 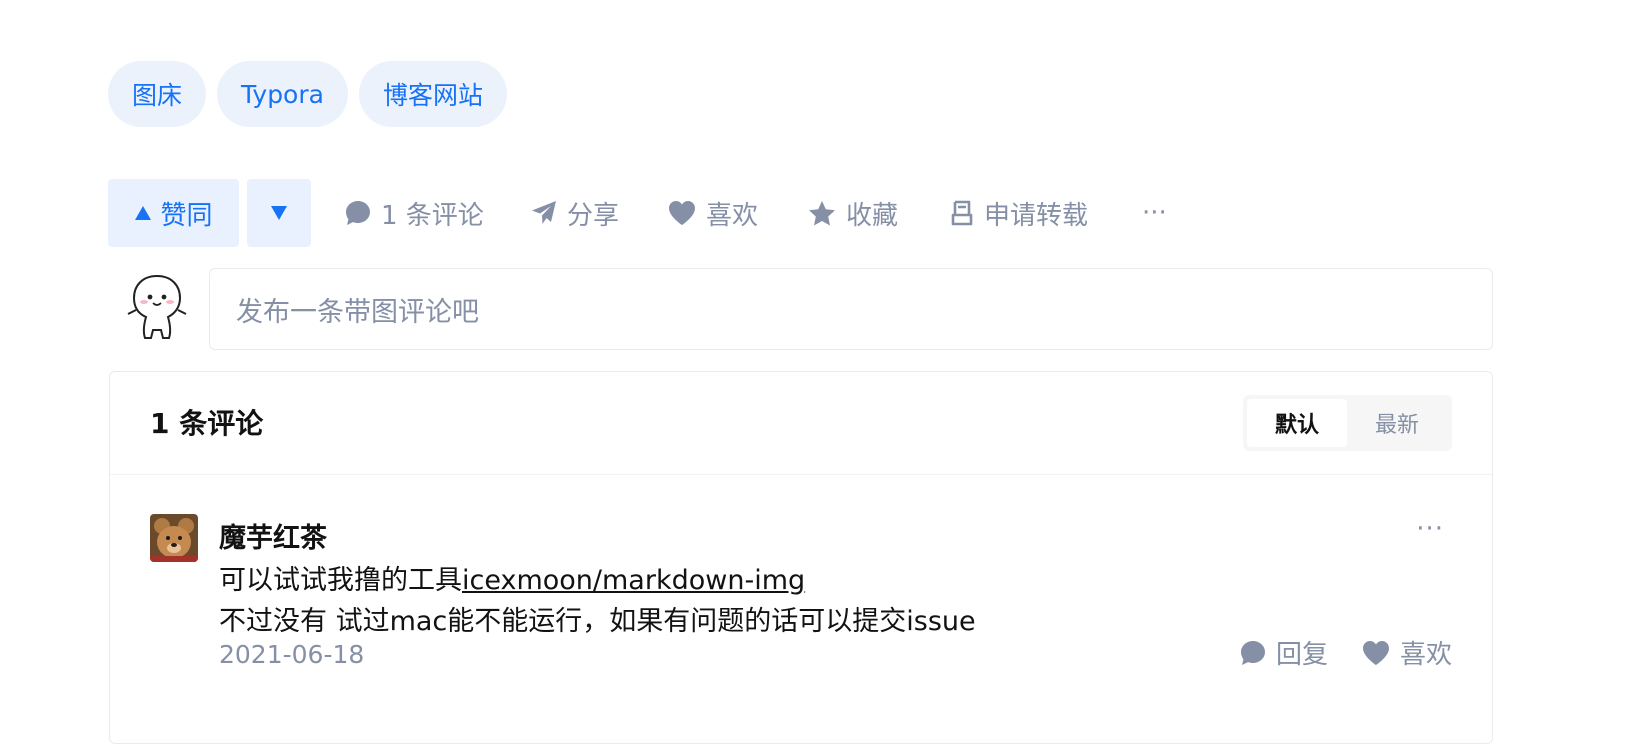 What do you see at coordinates (962, 213) in the screenshot?
I see `document-icon` at bounding box center [962, 213].